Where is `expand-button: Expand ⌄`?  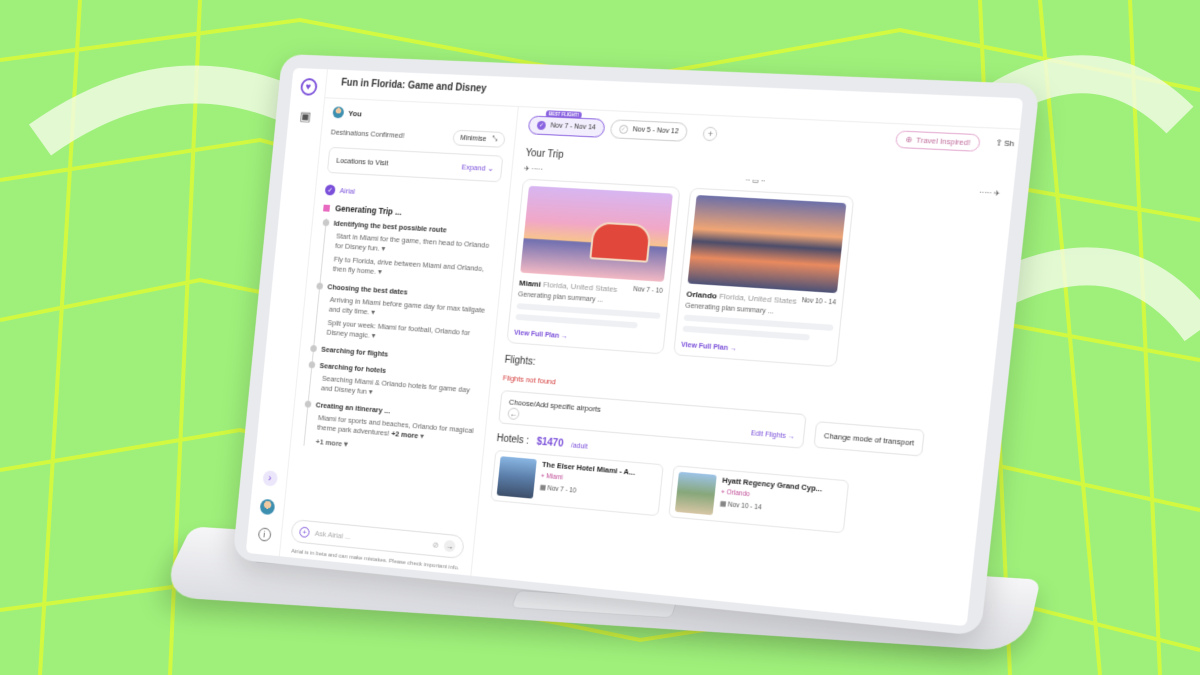
expand-button: Expand ⌄ is located at coordinates (477, 167).